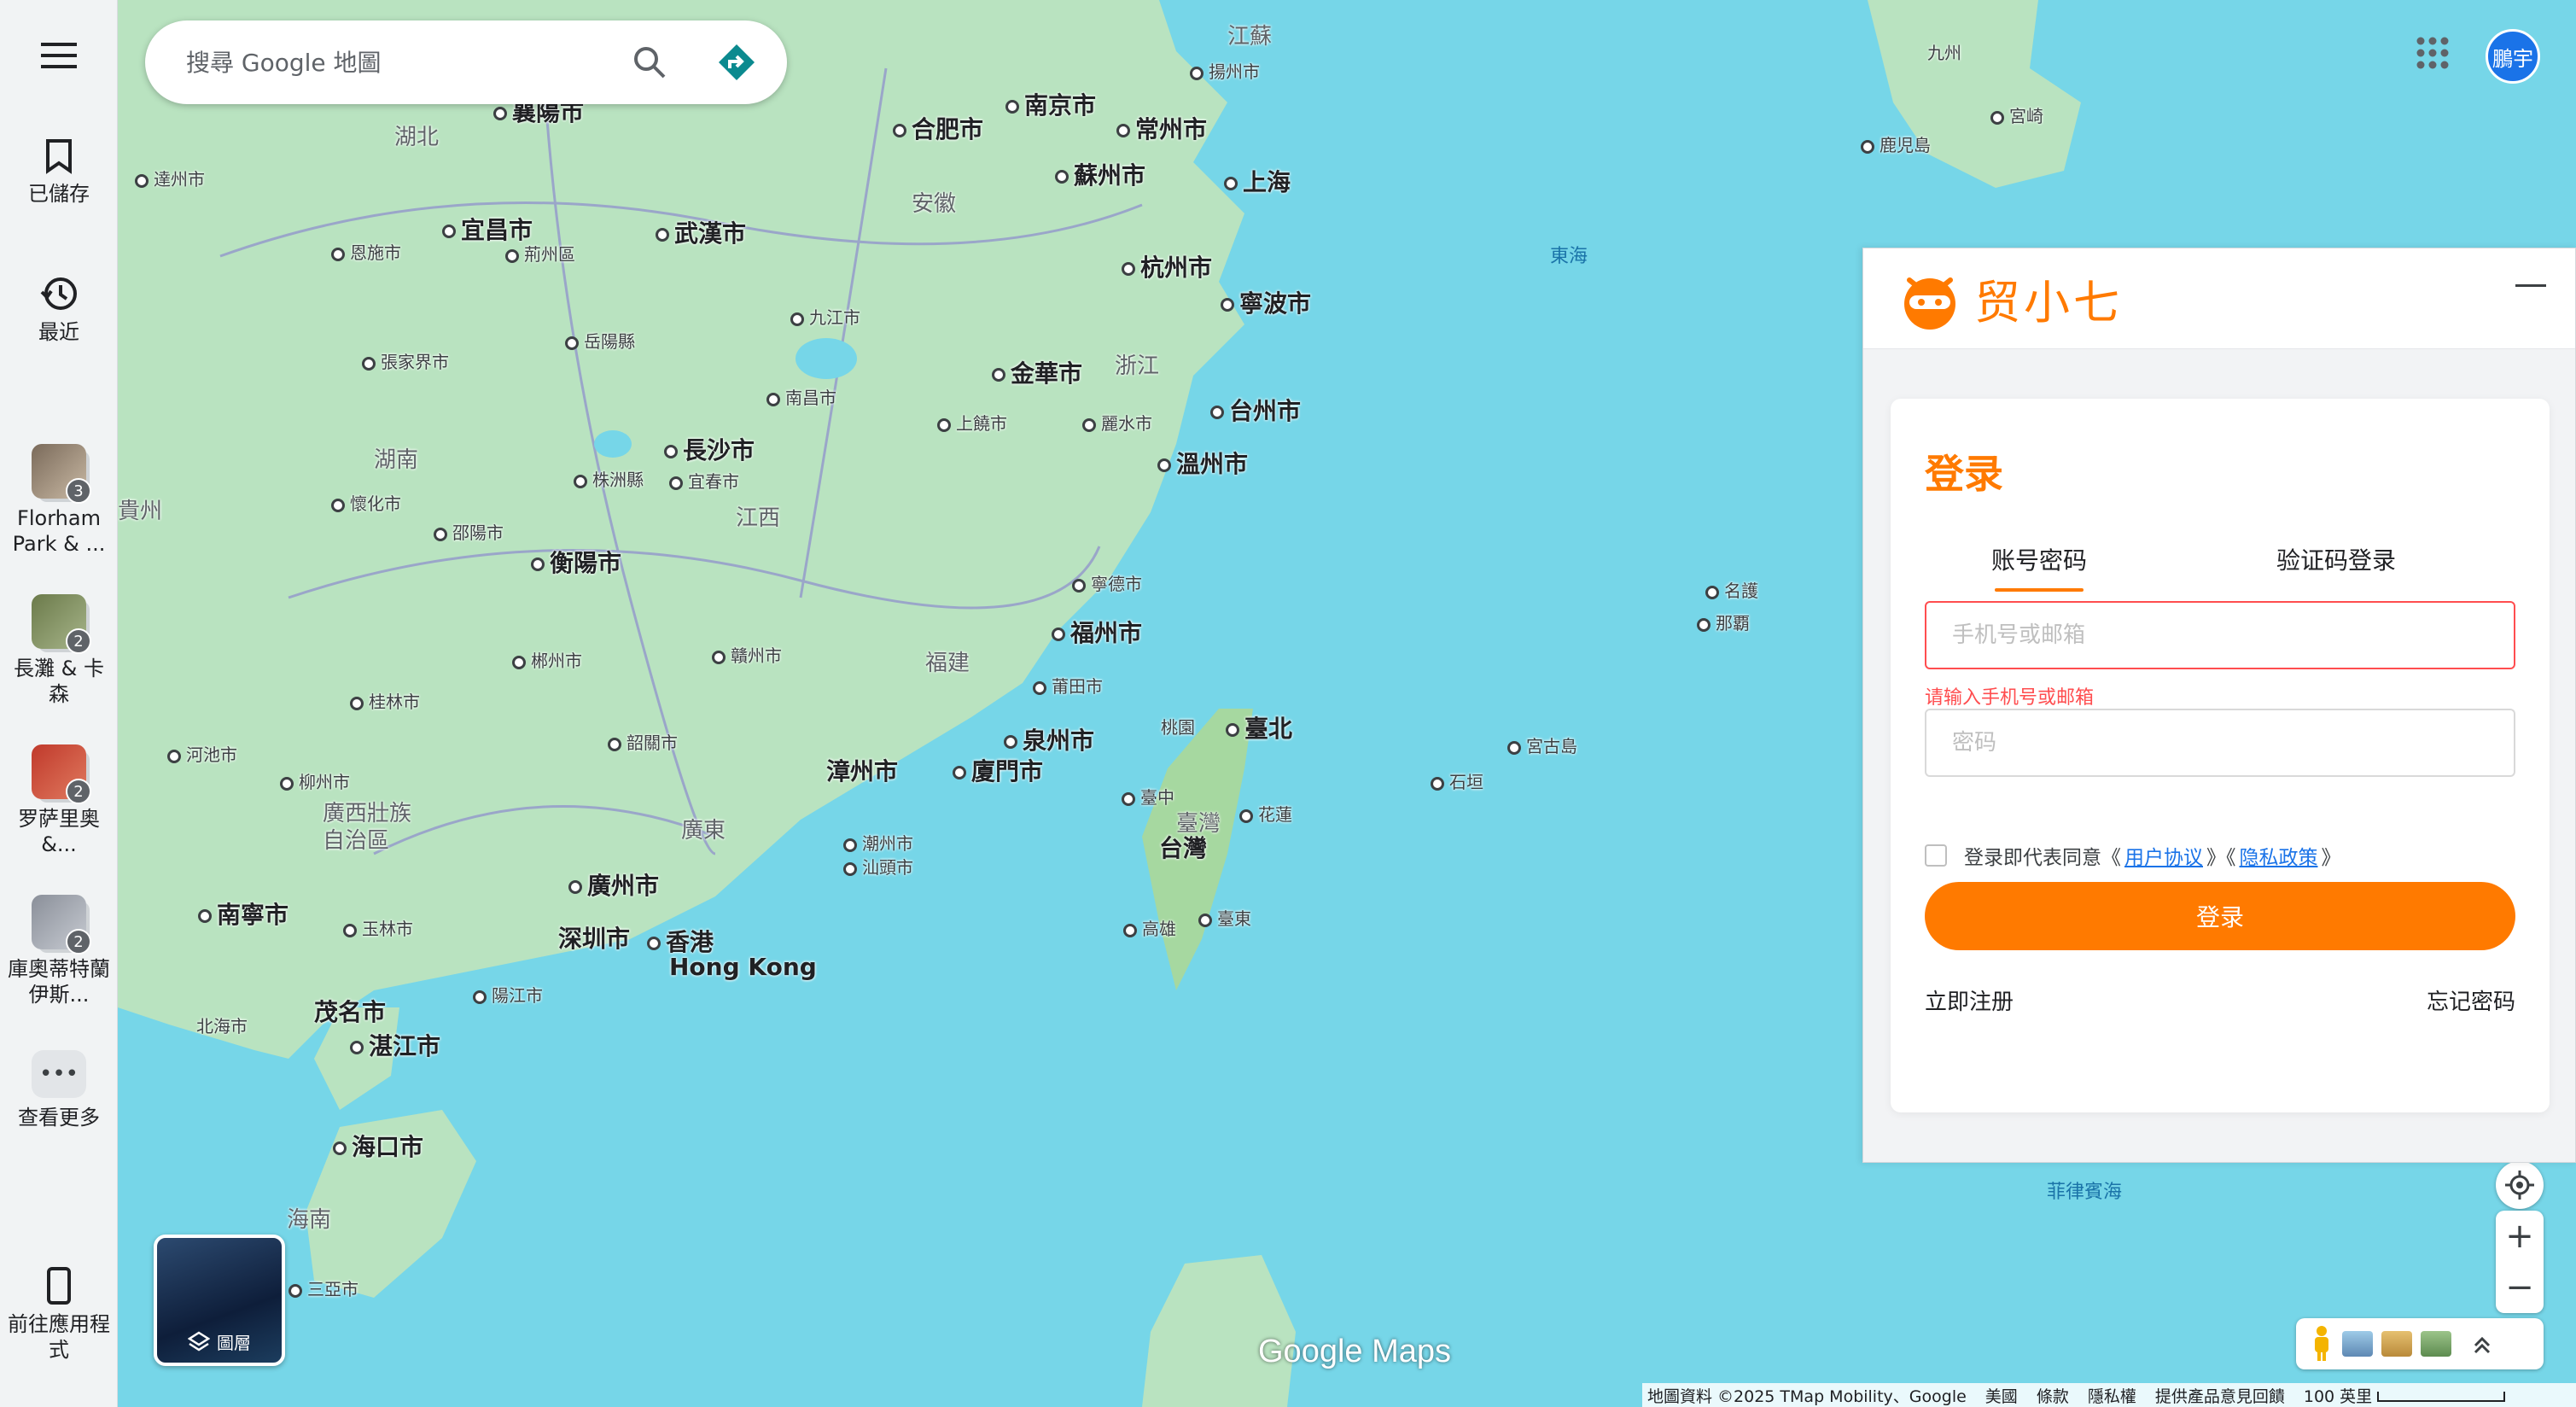  Describe the element at coordinates (1257, 181) in the screenshot. I see `map-place-label: 上海` at that location.